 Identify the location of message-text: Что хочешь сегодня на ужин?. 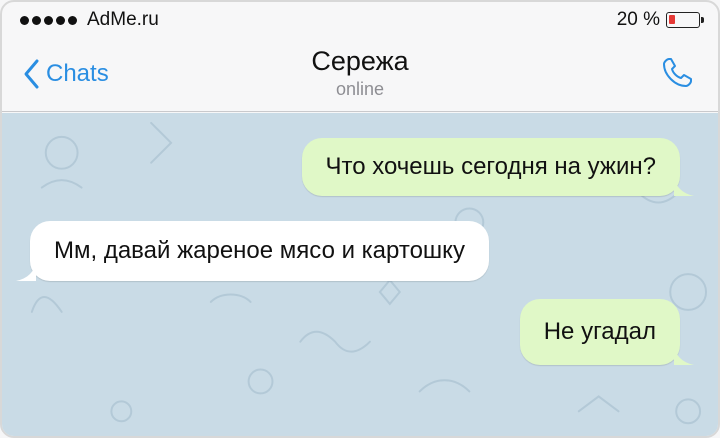
(490, 166).